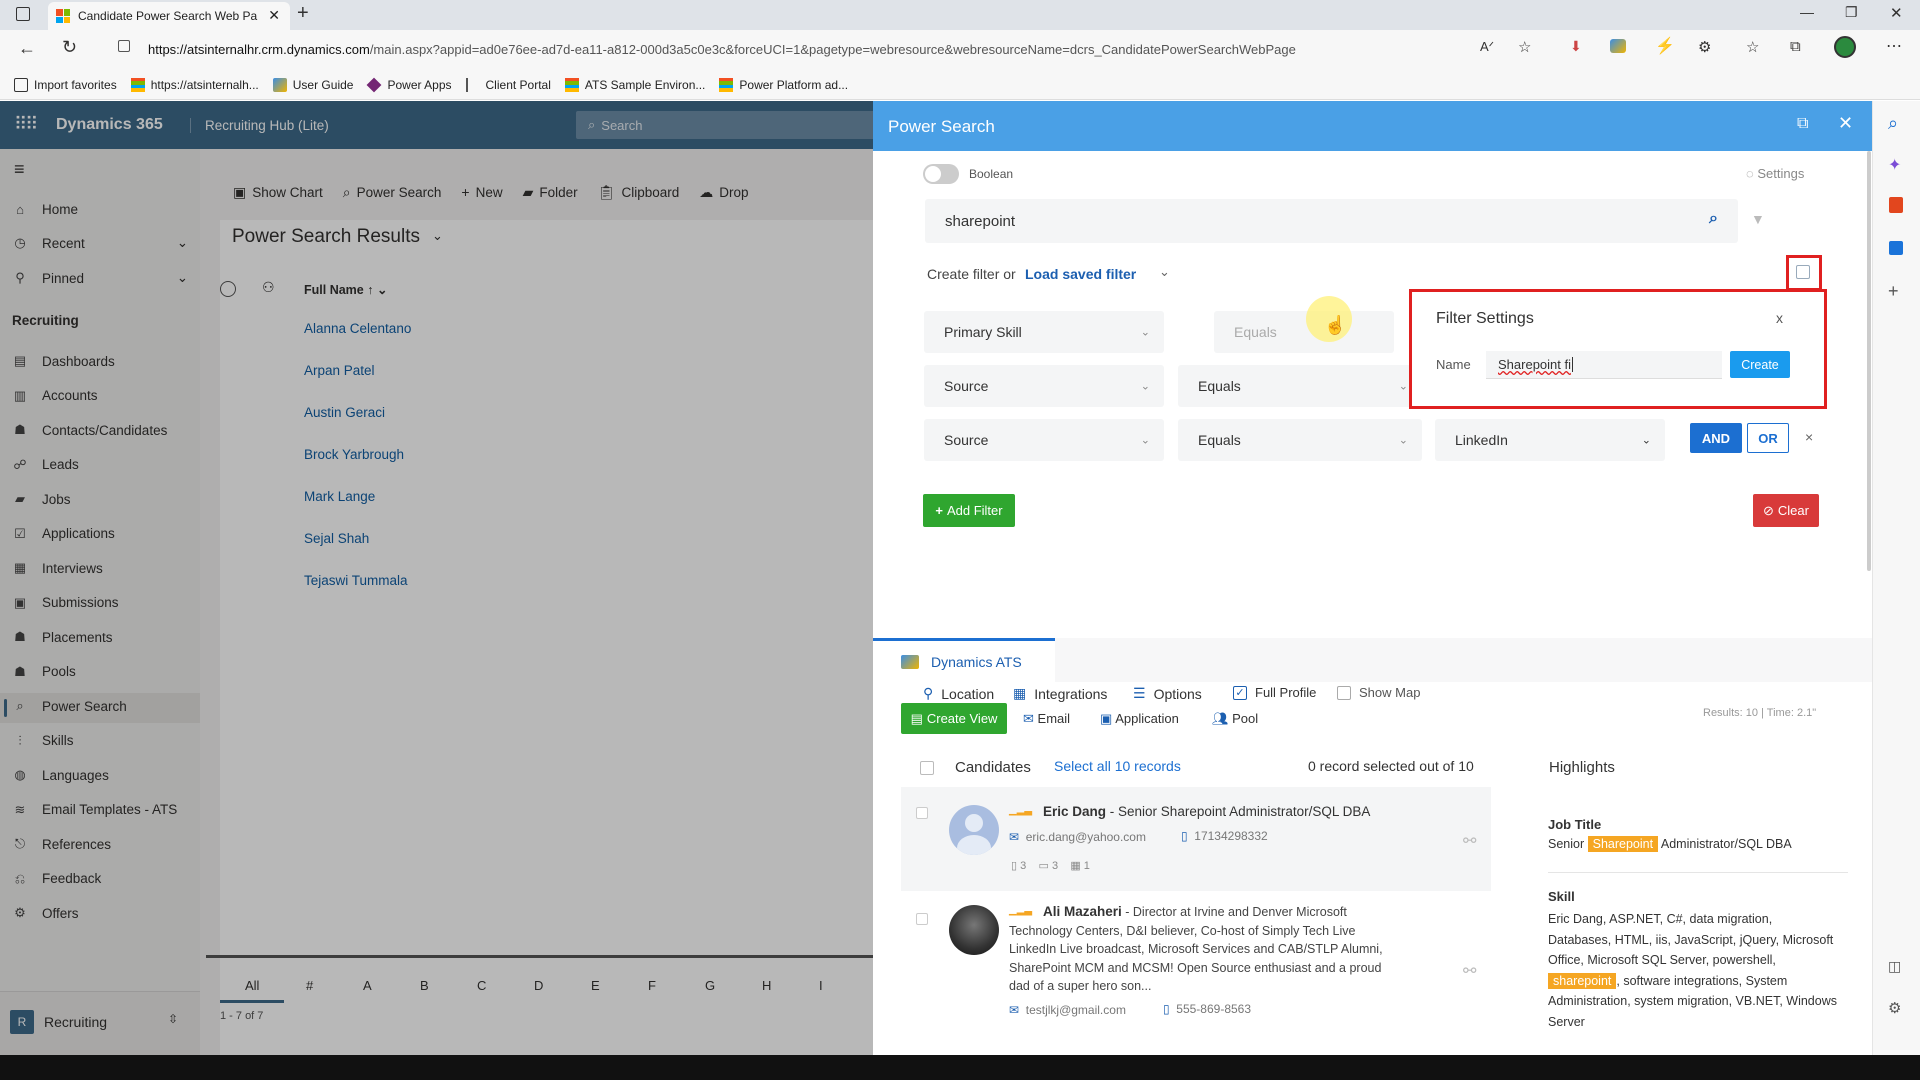  Describe the element at coordinates (1304, 332) in the screenshot. I see `filter-op-1: Equals` at that location.